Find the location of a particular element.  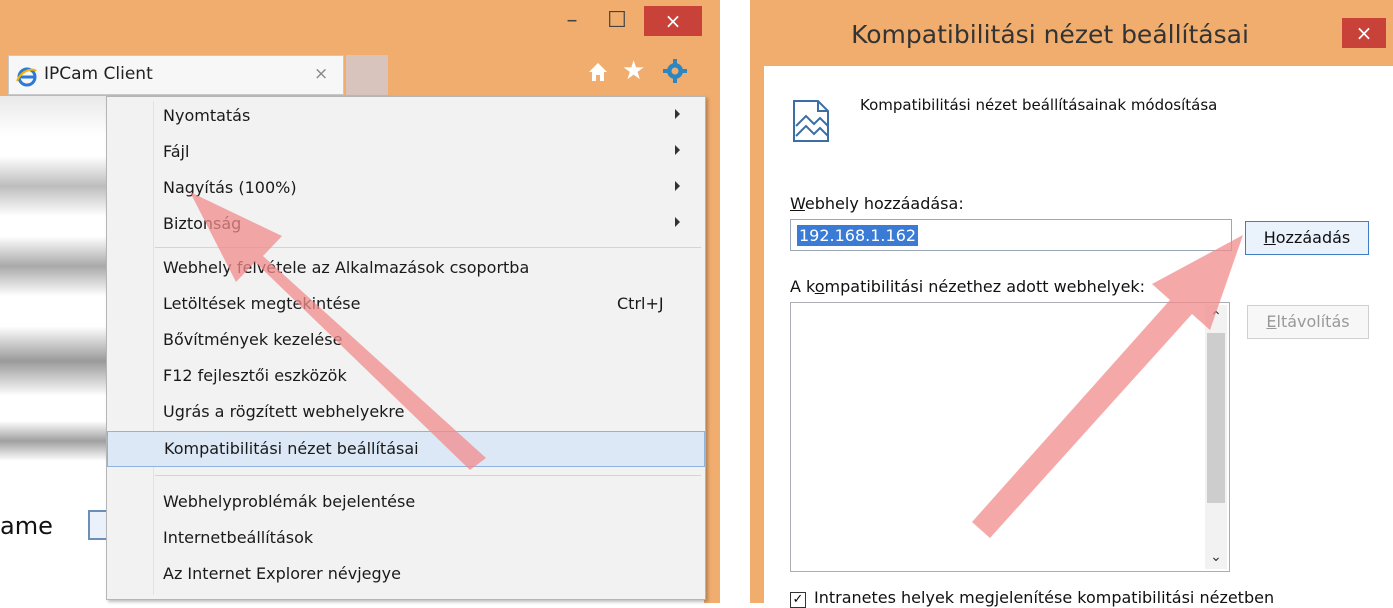

menu-item-label: Internetbeállítások is located at coordinates (238, 537).